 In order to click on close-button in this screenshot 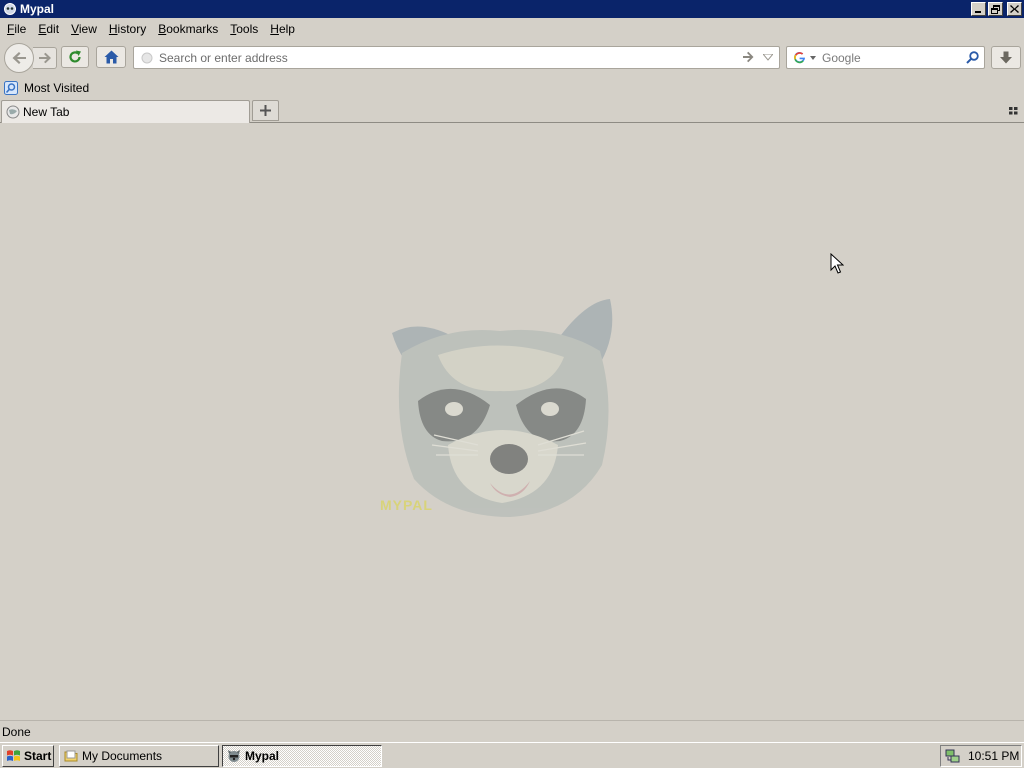, I will do `click(1014, 9)`.